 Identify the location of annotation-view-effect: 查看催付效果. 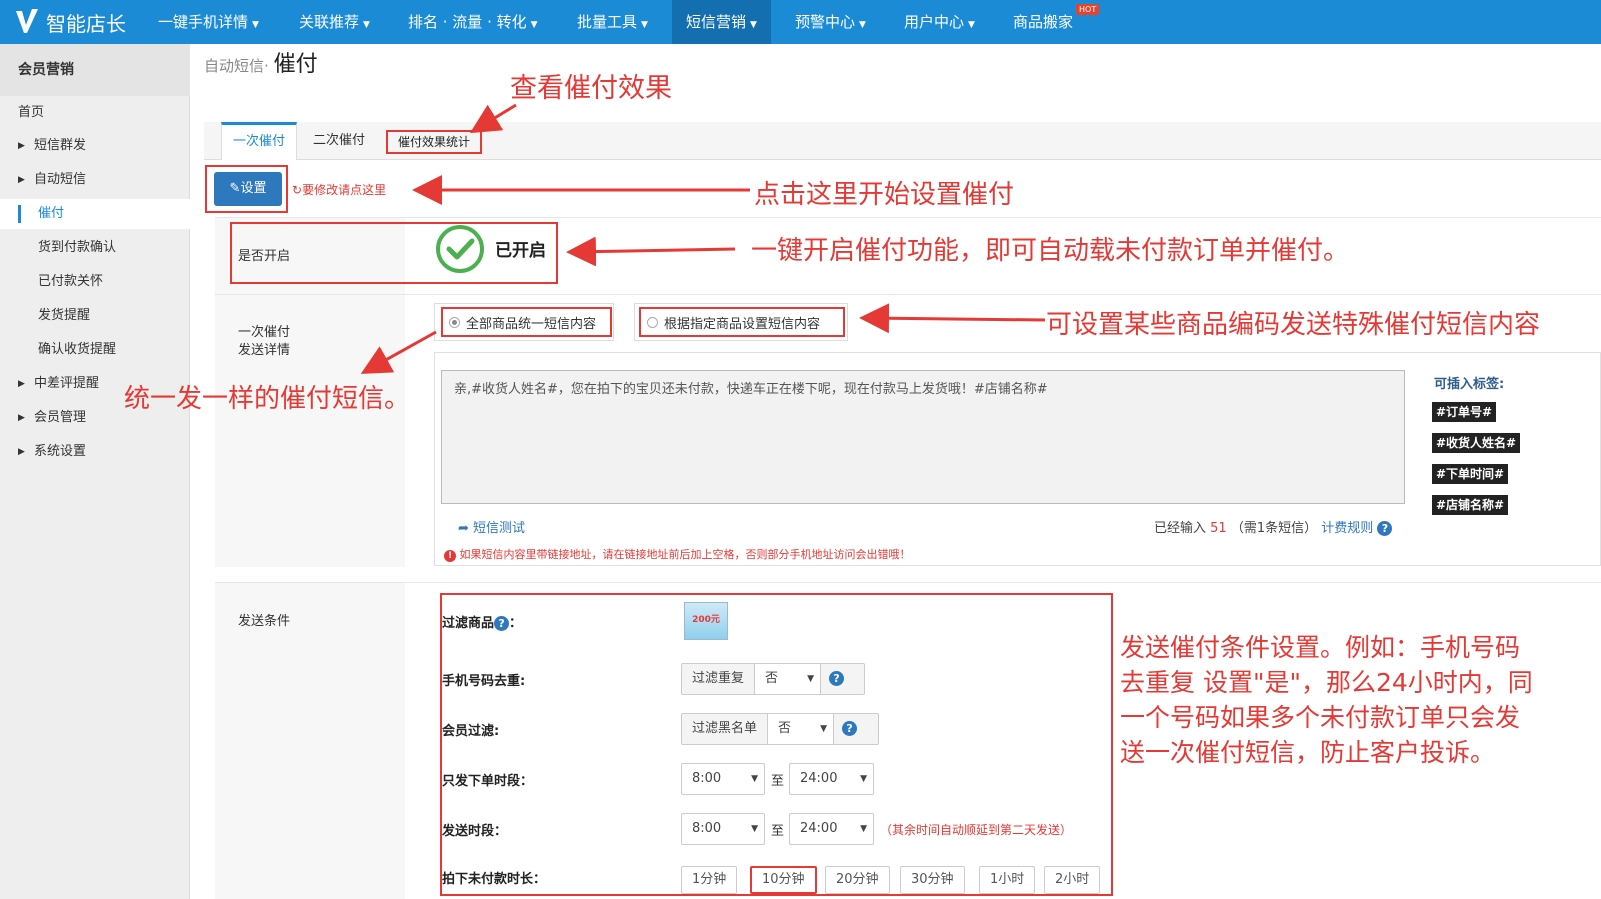
(591, 88).